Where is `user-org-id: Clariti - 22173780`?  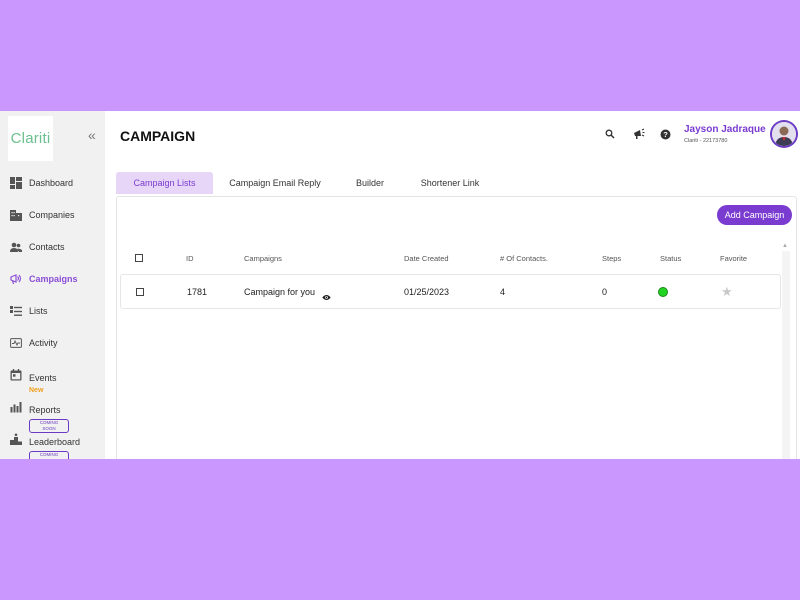 user-org-id: Clariti - 22173780 is located at coordinates (706, 141).